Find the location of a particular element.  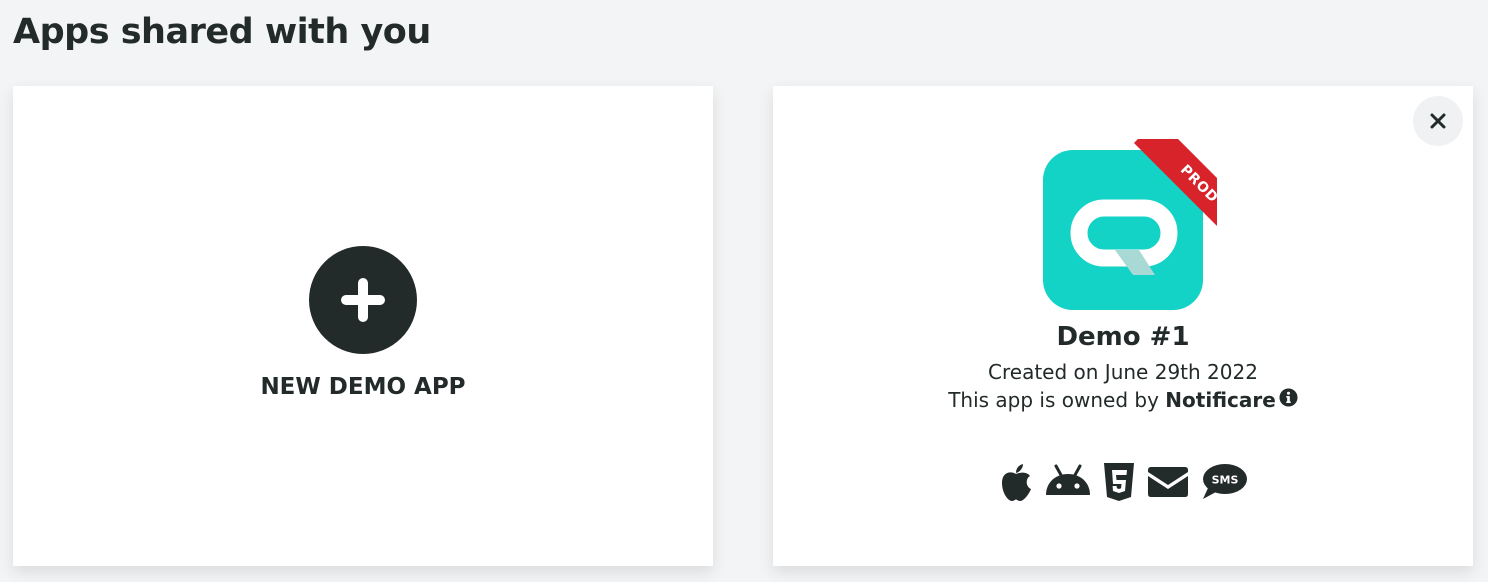

html5-icon is located at coordinates (1119, 482).